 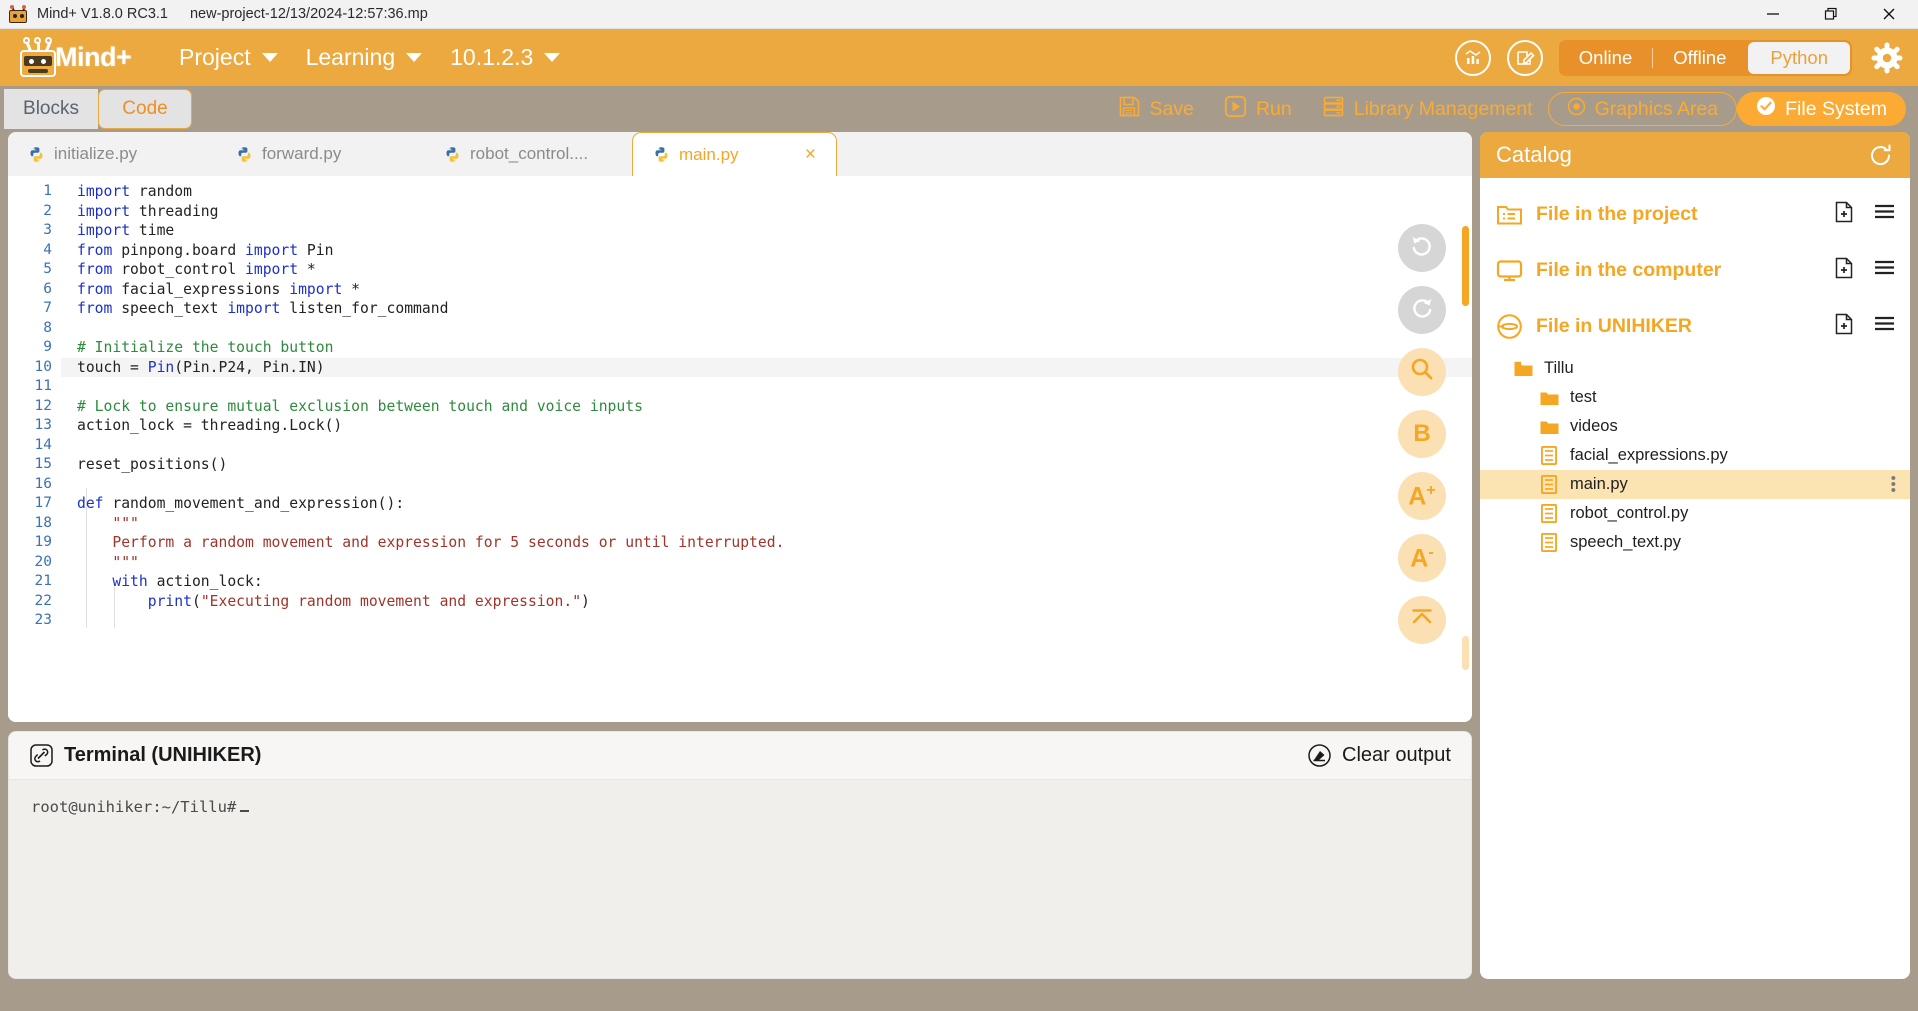 I want to click on tree-item-label: Tillu, so click(x=1559, y=368).